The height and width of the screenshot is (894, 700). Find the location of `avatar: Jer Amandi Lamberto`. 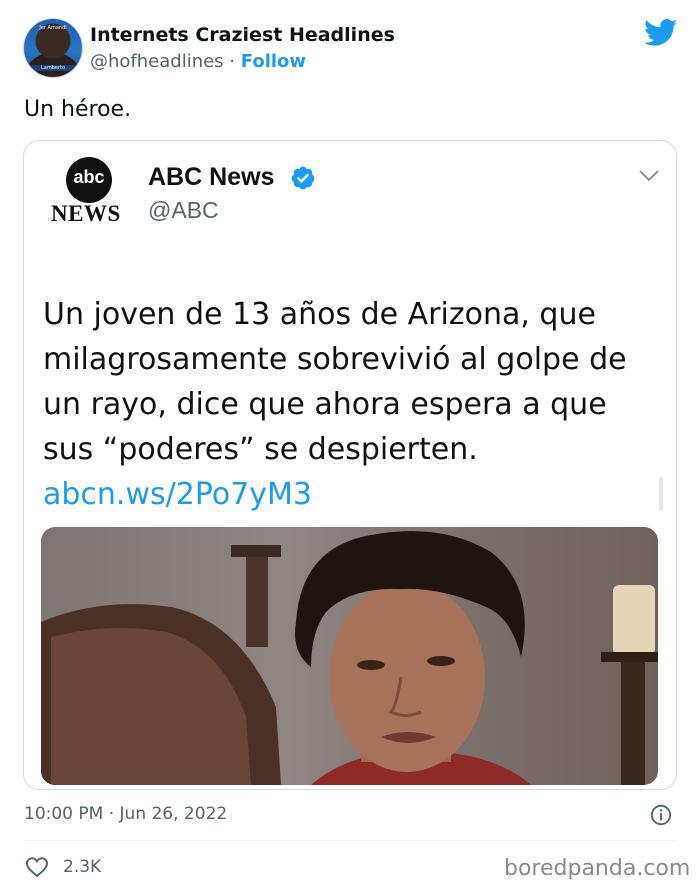

avatar: Jer Amandi Lamberto is located at coordinates (53, 48).